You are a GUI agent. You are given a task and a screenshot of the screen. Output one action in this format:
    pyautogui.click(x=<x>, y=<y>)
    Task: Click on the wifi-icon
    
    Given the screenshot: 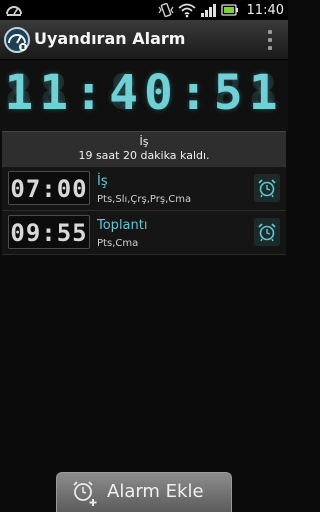 What is the action you would take?
    pyautogui.click(x=186, y=10)
    